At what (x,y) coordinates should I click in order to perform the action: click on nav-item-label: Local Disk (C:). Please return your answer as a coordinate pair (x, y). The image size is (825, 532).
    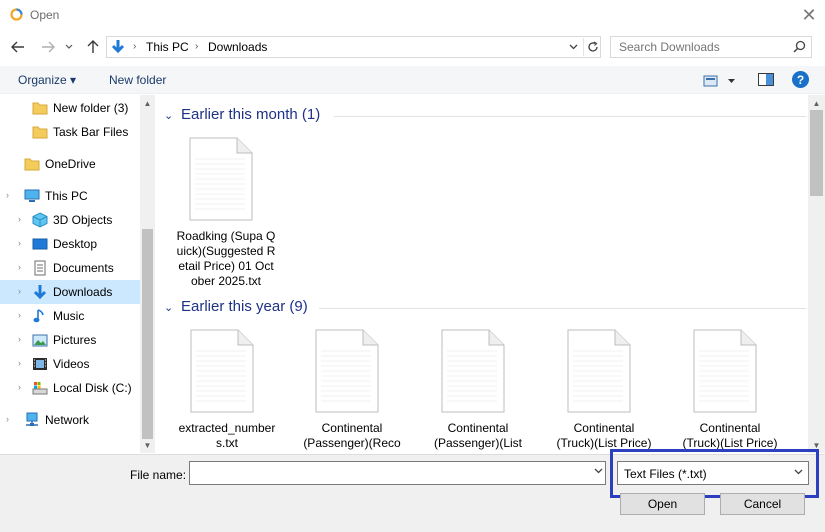
    Looking at the image, I should click on (92, 388).